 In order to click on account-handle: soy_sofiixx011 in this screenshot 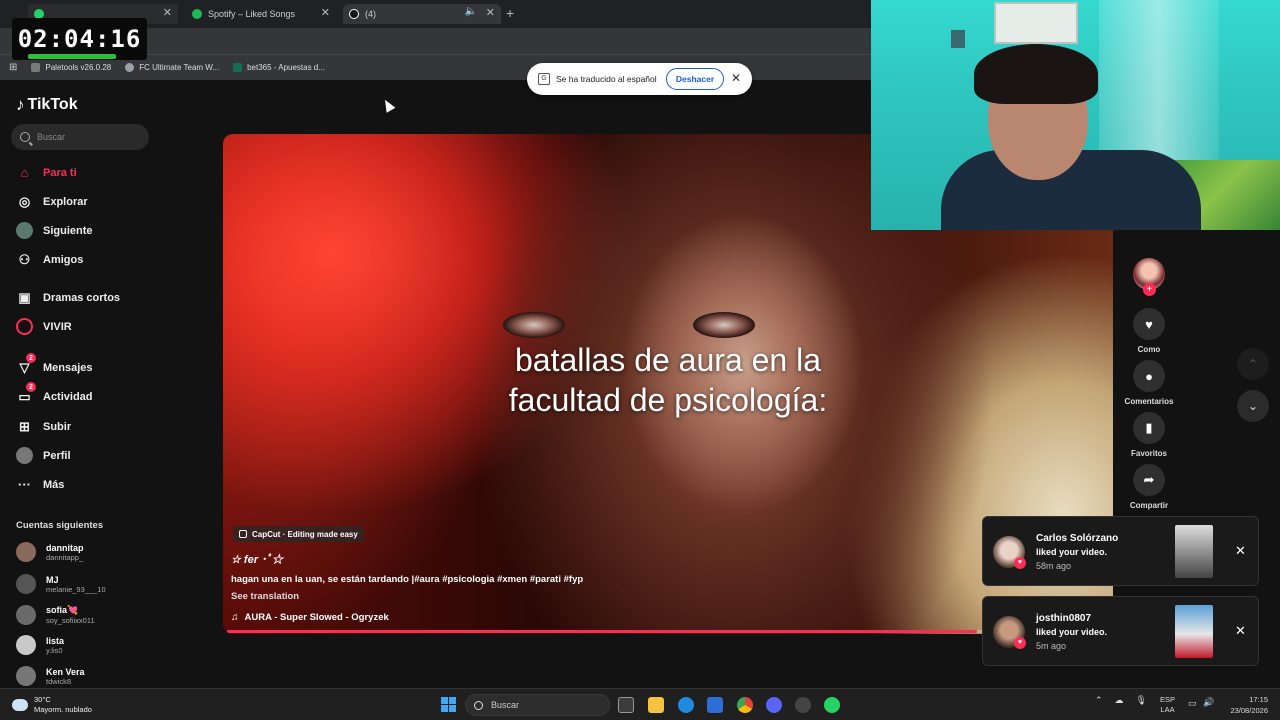, I will do `click(70, 620)`.